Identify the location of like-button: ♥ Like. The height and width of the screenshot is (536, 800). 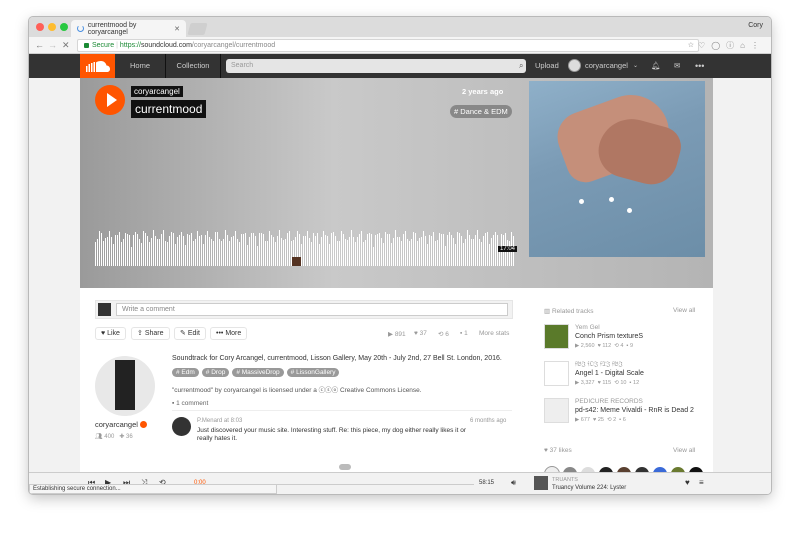
(110, 333).